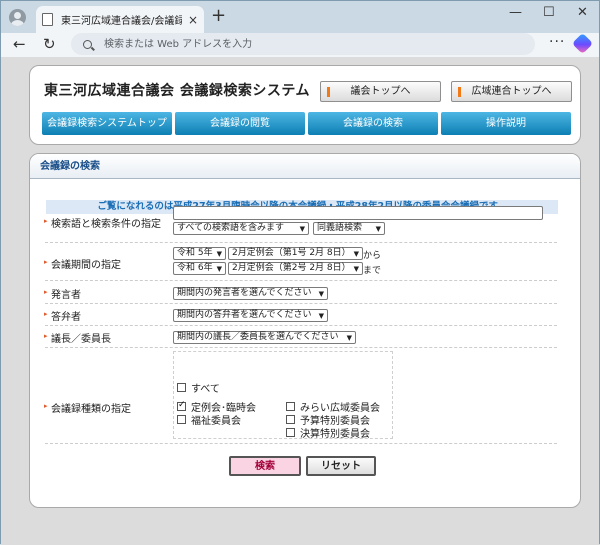  Describe the element at coordinates (193, 20) in the screenshot. I see `tab-close-icon: ×` at that location.